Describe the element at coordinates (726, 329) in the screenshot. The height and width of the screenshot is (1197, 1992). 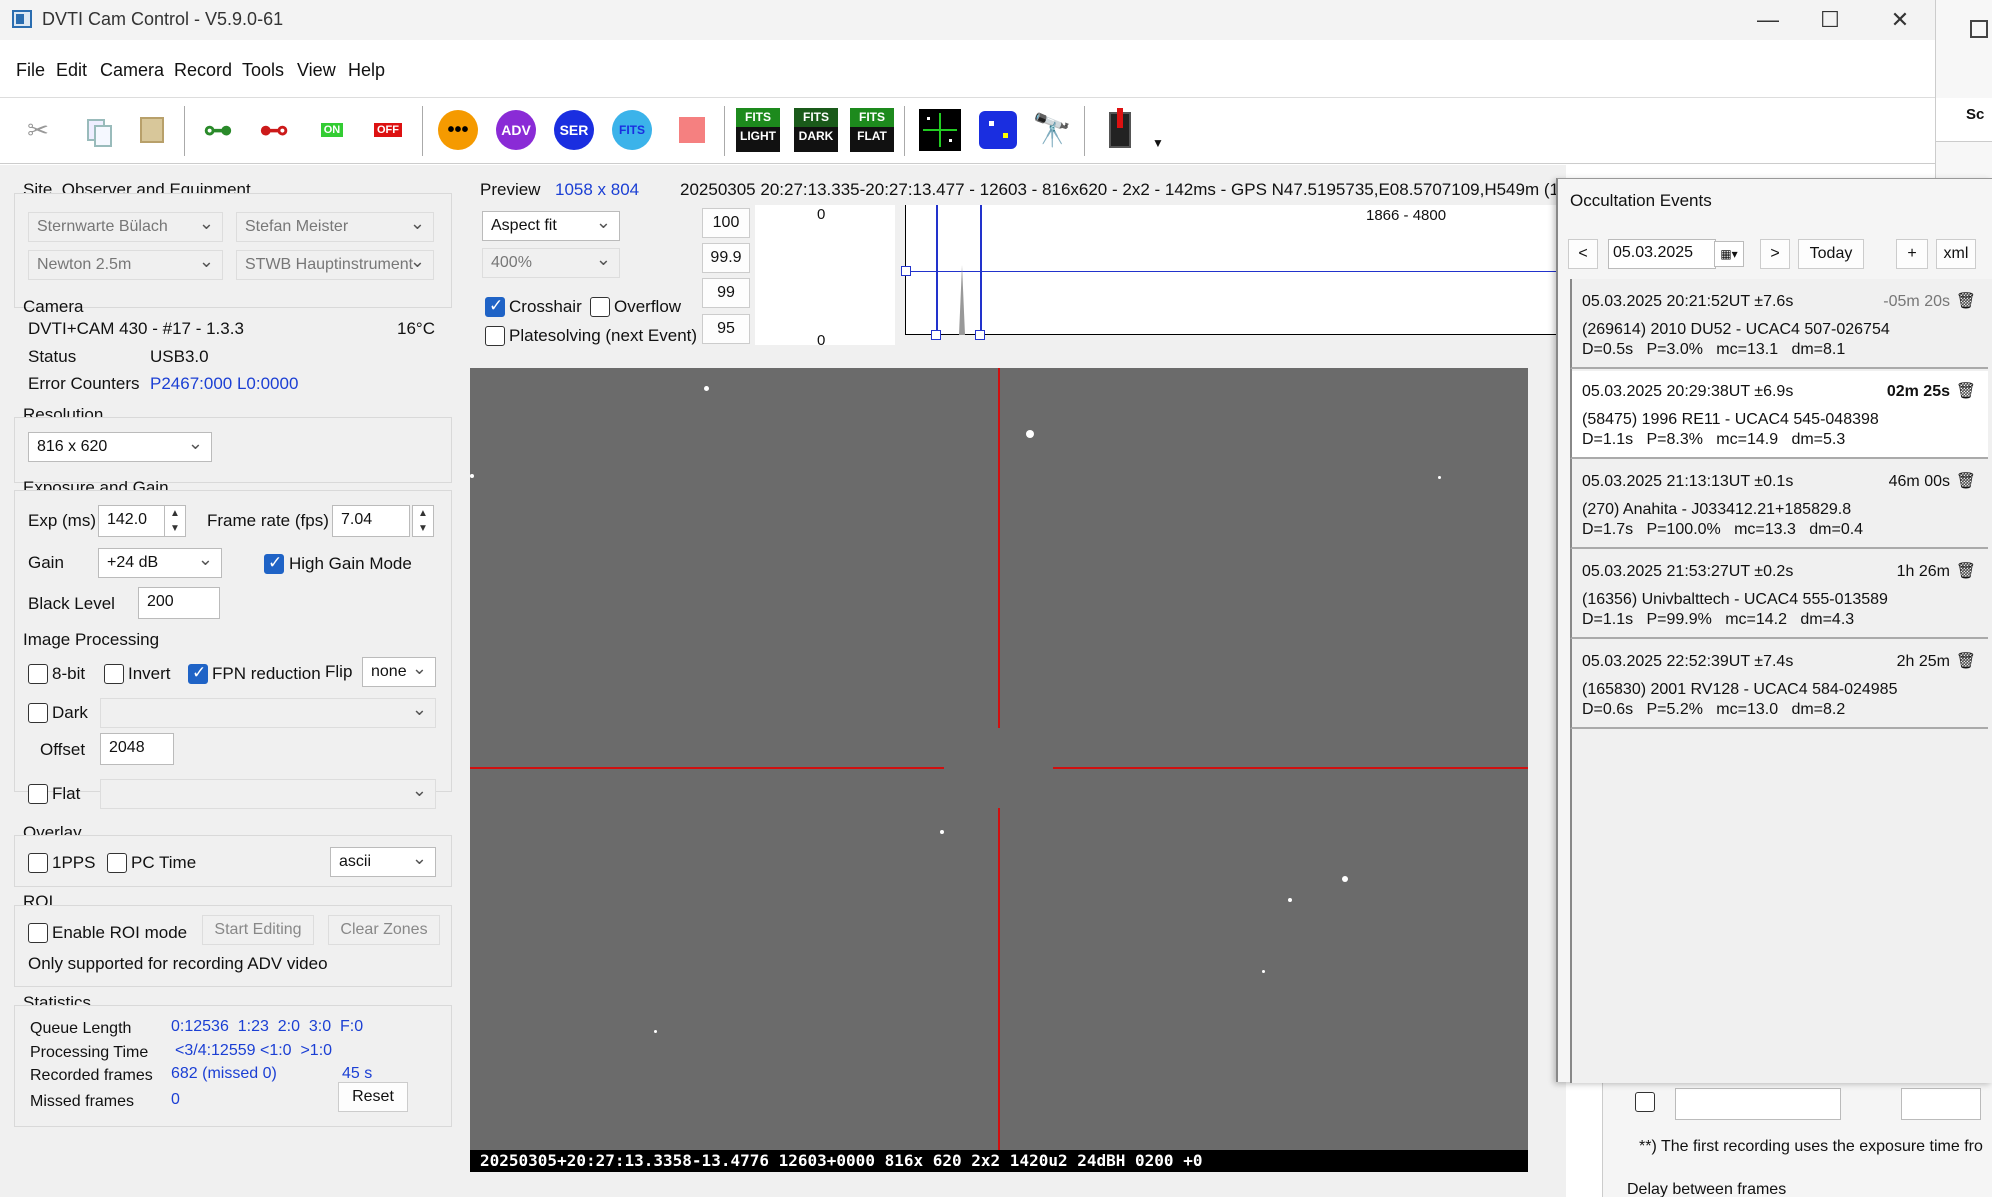
I see `level-95-button: 95` at that location.